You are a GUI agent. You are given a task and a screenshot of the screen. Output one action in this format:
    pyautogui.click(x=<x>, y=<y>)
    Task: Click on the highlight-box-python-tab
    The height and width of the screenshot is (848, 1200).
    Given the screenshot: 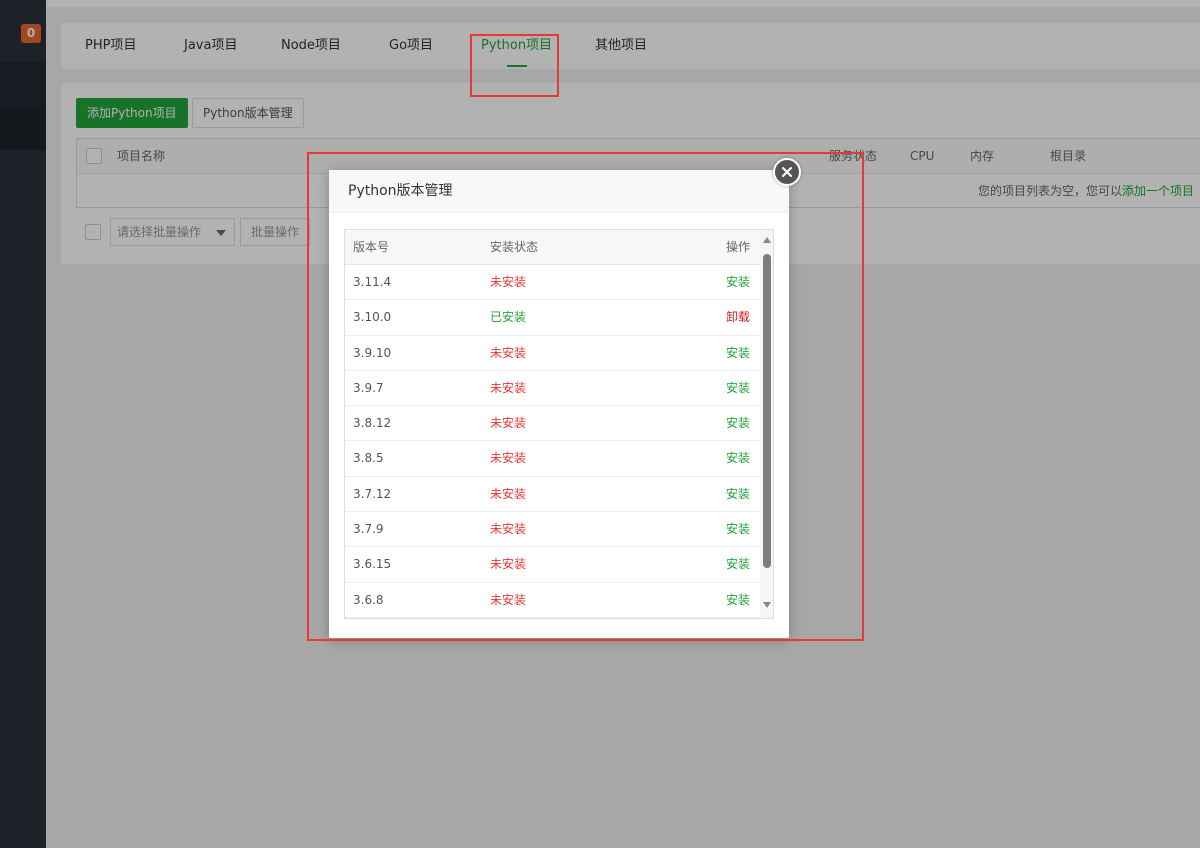 What is the action you would take?
    pyautogui.click(x=514, y=65)
    